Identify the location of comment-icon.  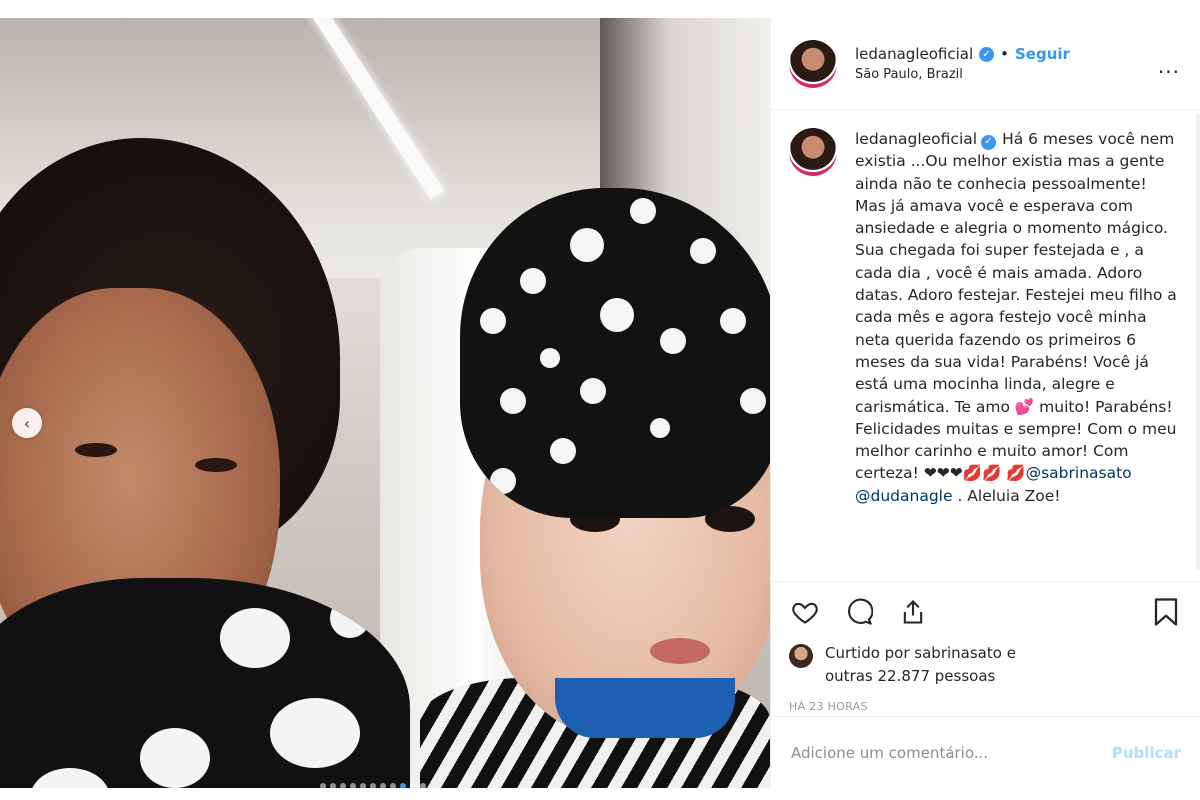
(859, 612).